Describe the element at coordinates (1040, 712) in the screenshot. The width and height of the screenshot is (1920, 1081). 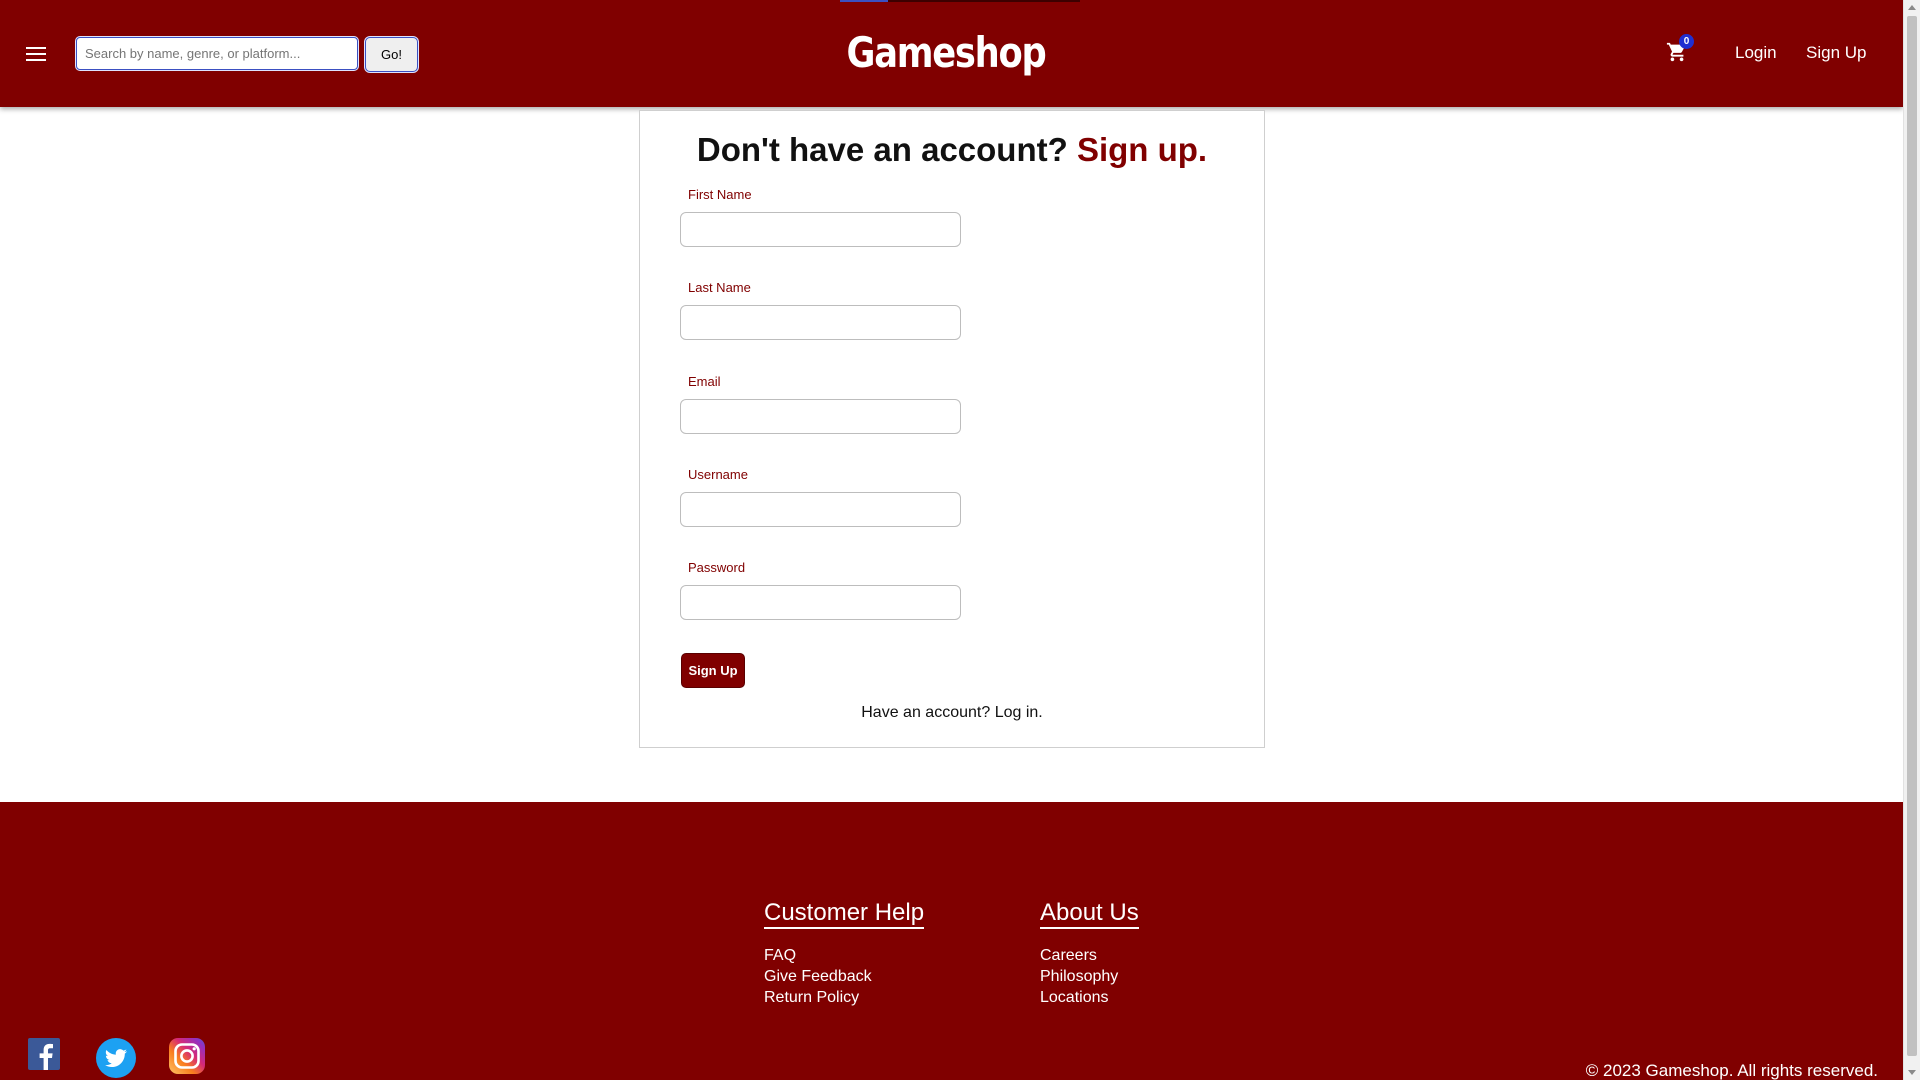
I see `login-prompt-period: .` at that location.